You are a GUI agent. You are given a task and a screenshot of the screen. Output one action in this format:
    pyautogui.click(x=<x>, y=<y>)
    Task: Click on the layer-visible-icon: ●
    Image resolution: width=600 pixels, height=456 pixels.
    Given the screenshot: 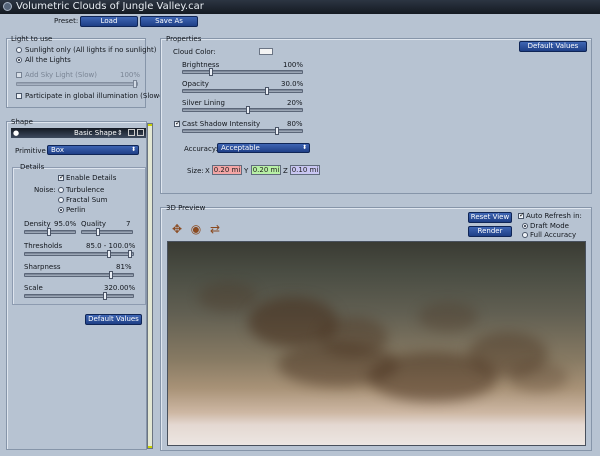 What is the action you would take?
    pyautogui.click(x=16, y=133)
    